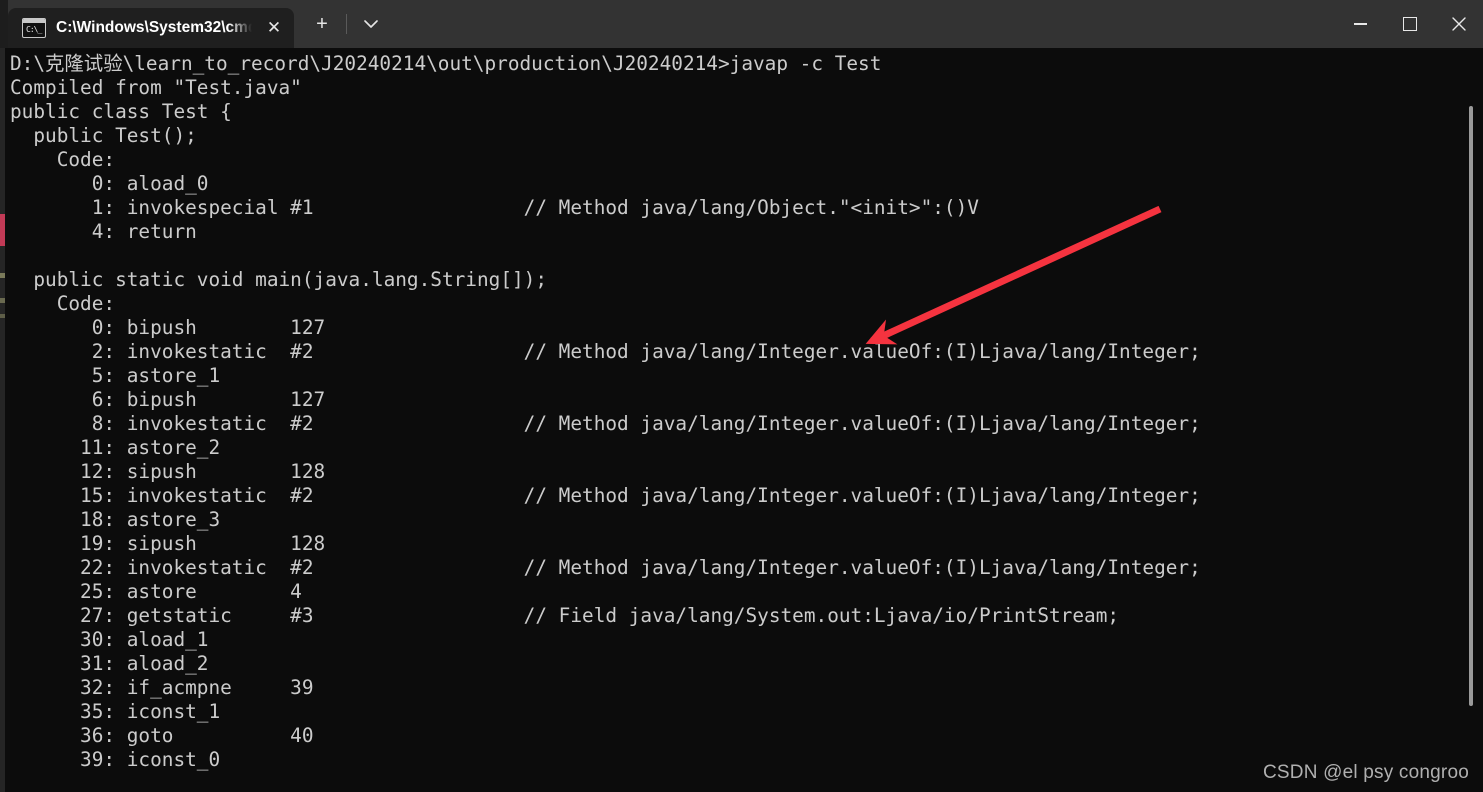 The width and height of the screenshot is (1483, 792). Describe the element at coordinates (1471, 406) in the screenshot. I see `scrollbar-thumb` at that location.